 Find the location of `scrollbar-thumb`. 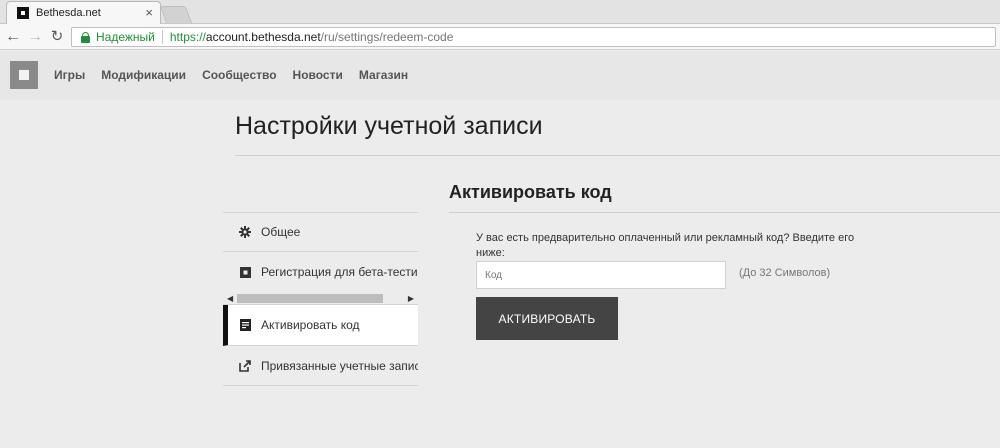

scrollbar-thumb is located at coordinates (310, 298).